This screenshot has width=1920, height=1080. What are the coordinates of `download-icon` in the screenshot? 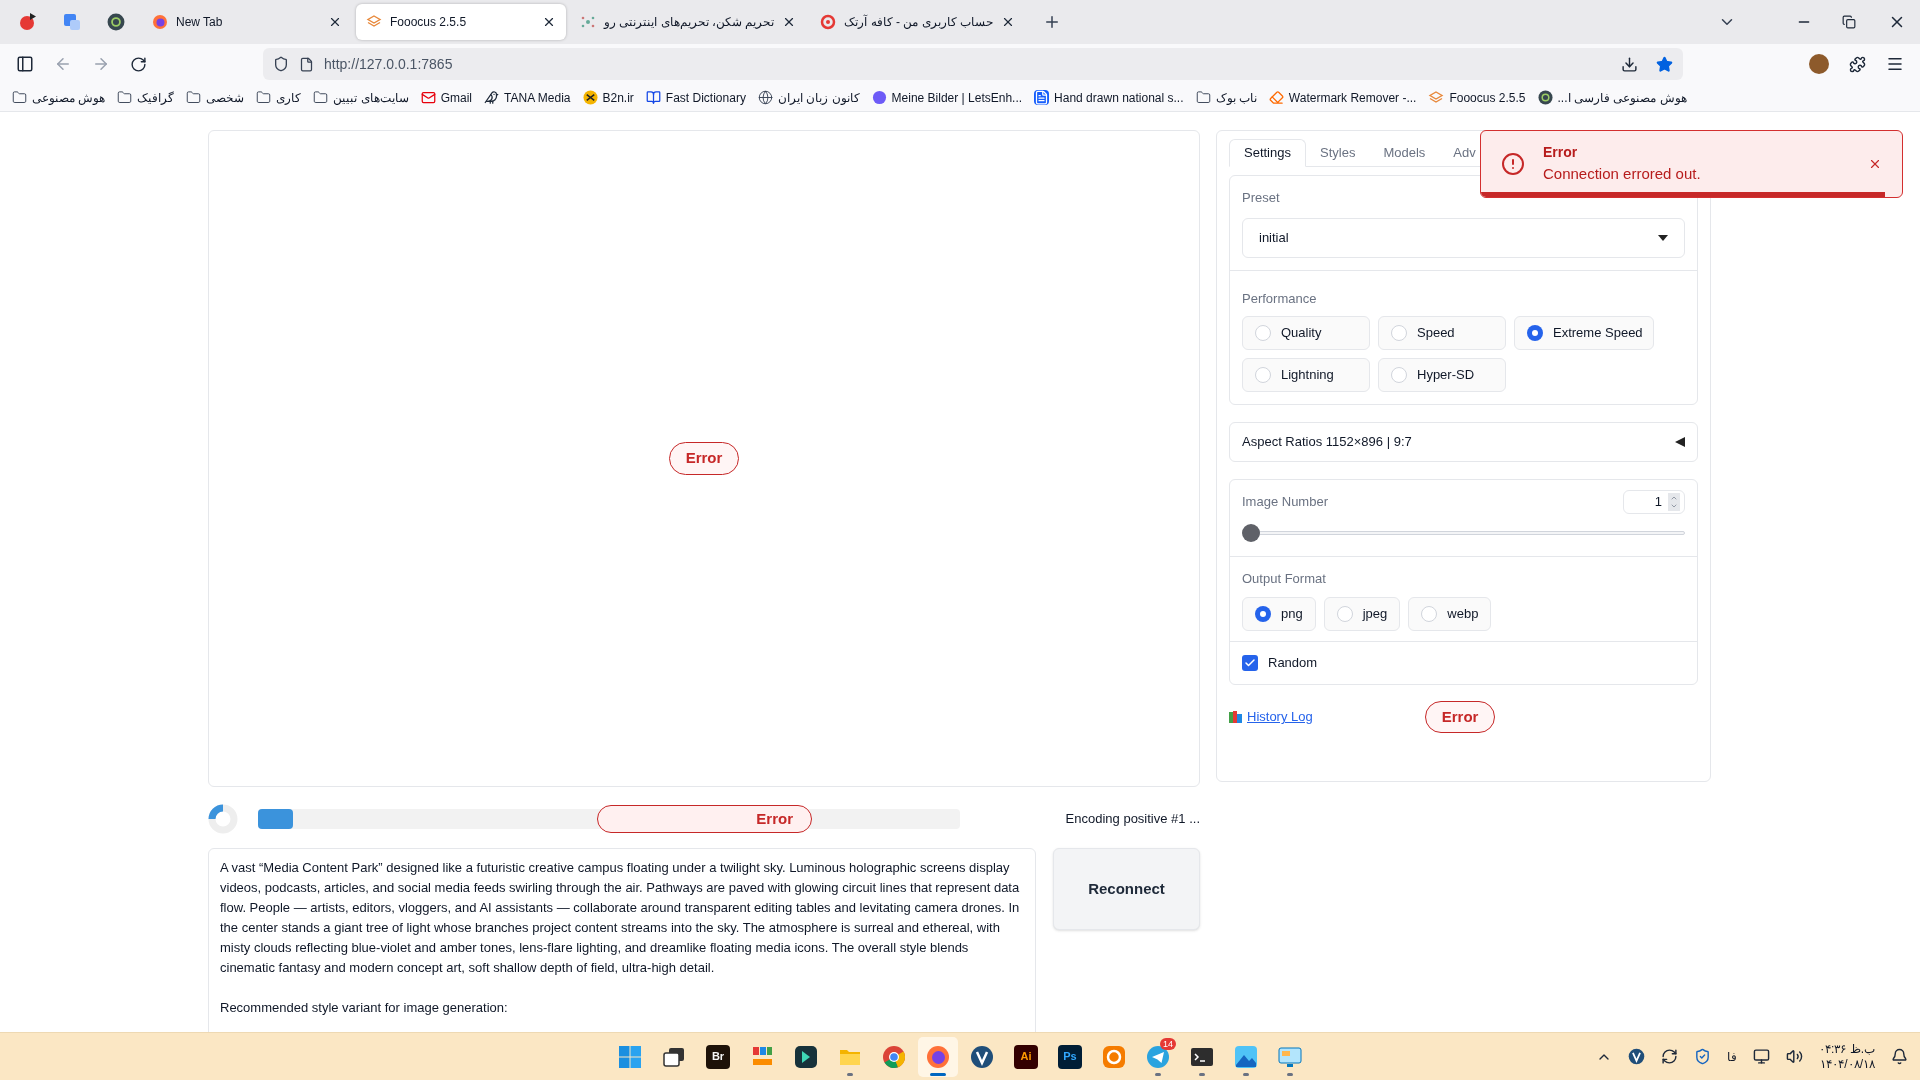 It's located at (1629, 64).